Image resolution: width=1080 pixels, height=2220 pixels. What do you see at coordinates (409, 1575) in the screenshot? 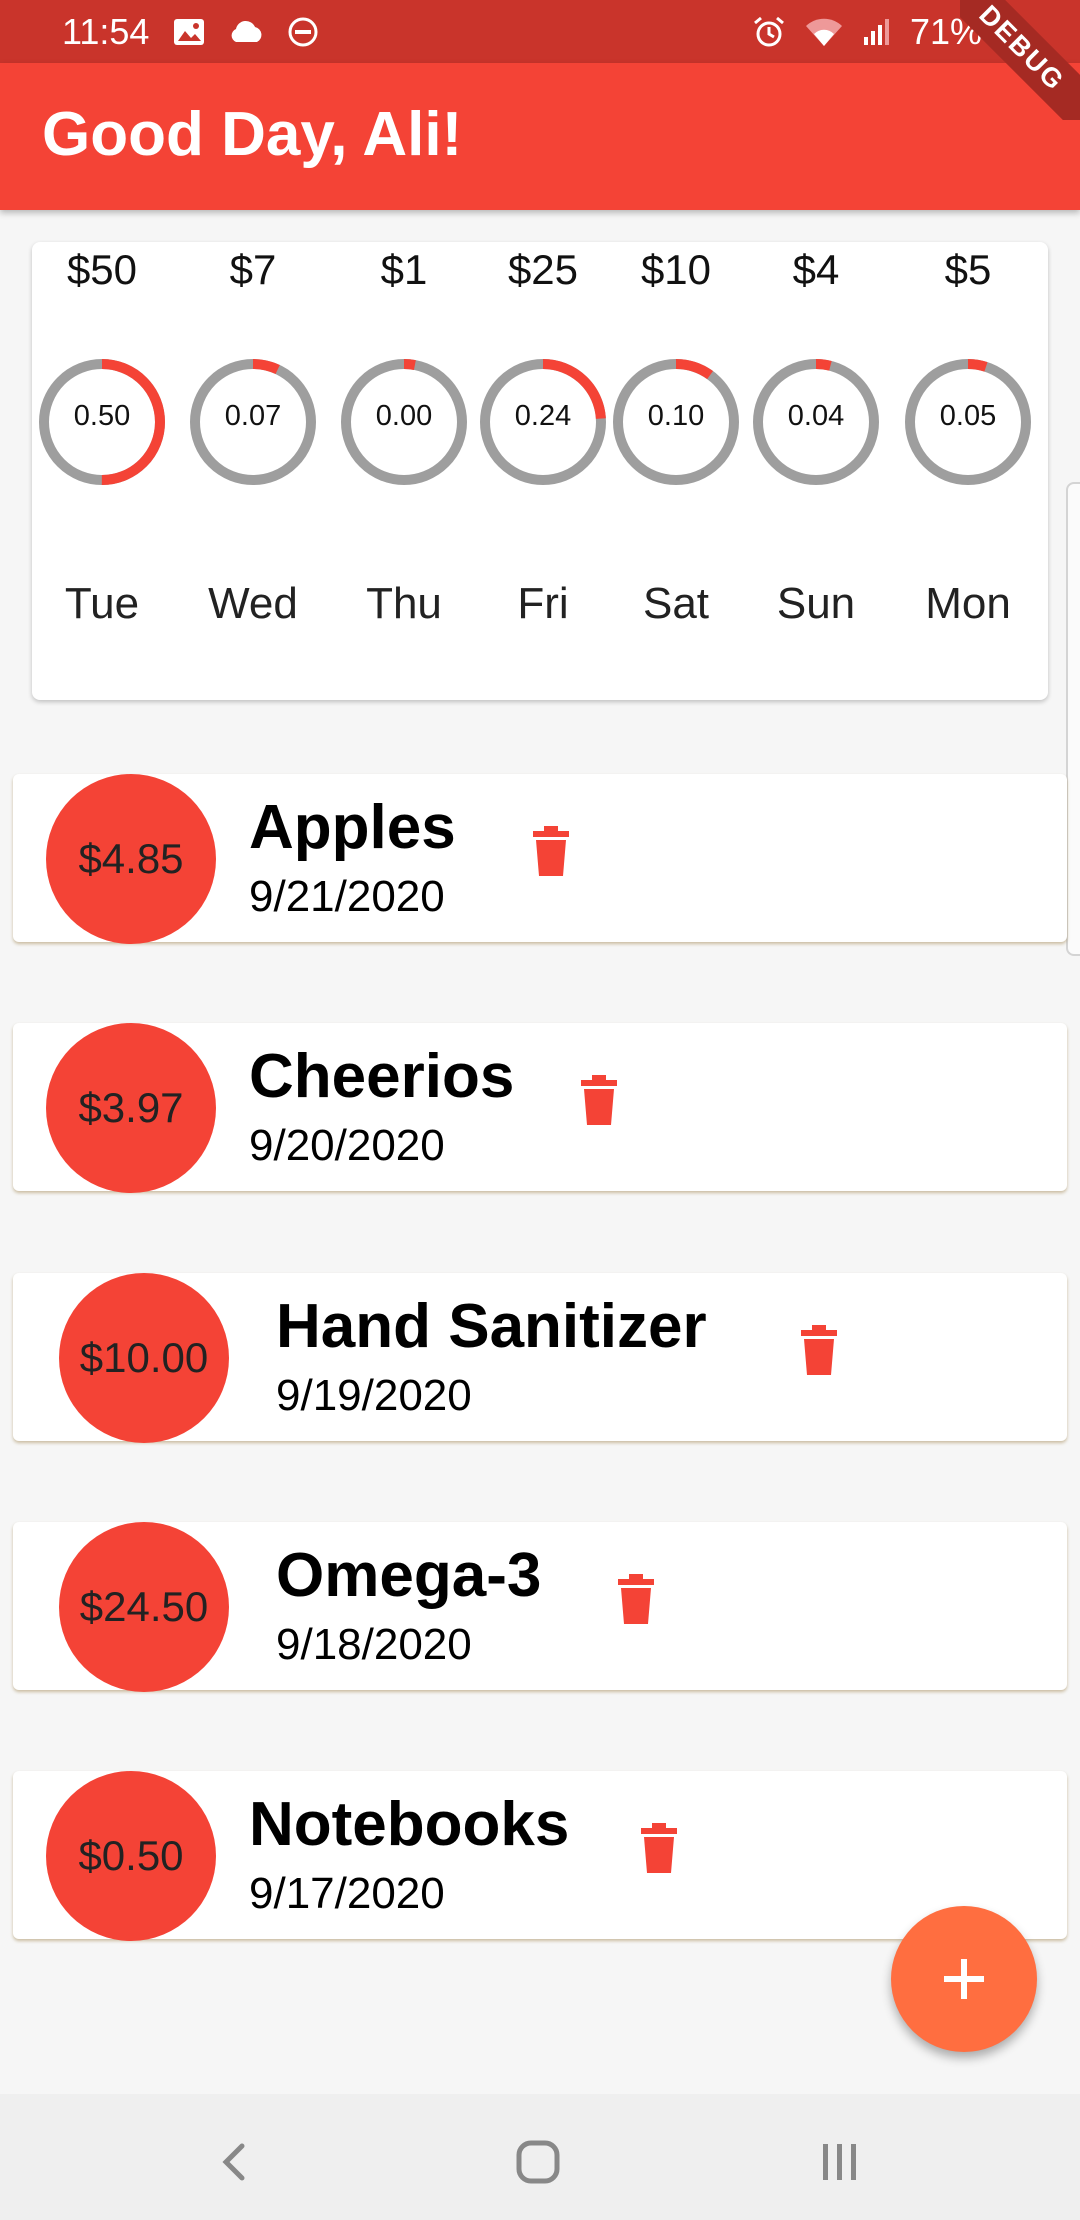
I see `transaction-title: Omega-3` at bounding box center [409, 1575].